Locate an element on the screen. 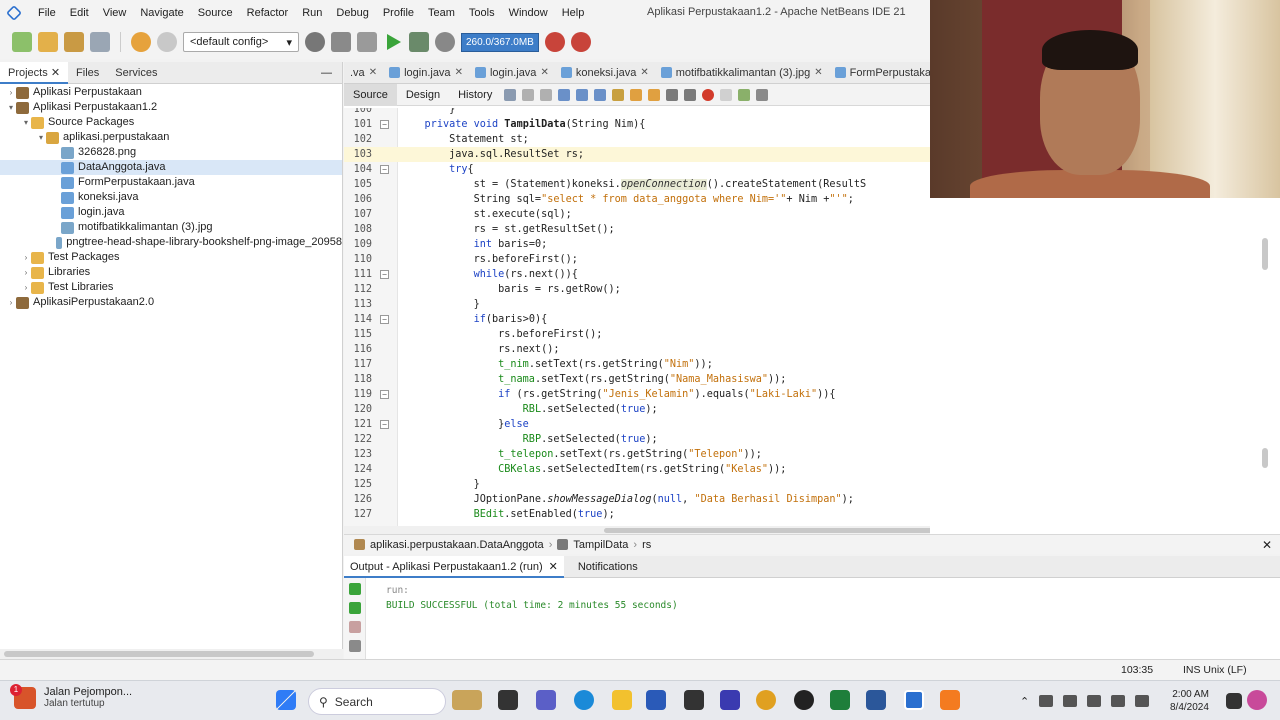 The height and width of the screenshot is (720, 1280). redo-icon is located at coordinates (167, 42).